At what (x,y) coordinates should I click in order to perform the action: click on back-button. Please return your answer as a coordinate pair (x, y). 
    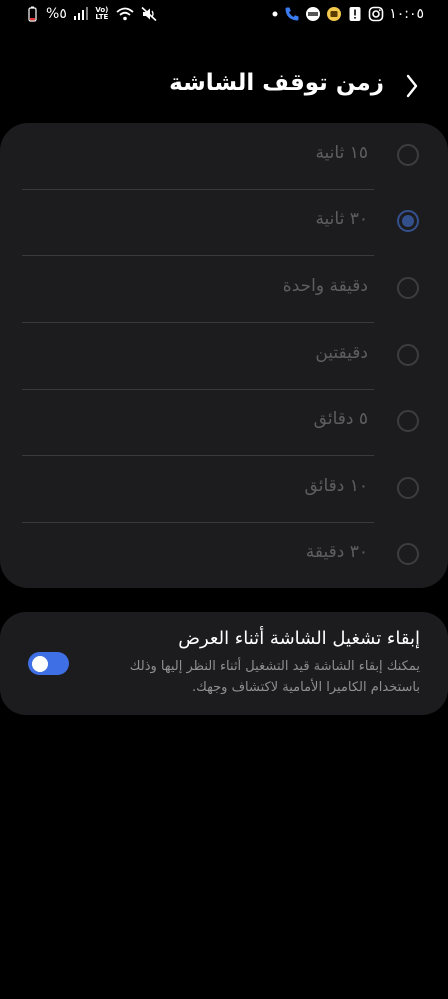
    Looking at the image, I should click on (412, 86).